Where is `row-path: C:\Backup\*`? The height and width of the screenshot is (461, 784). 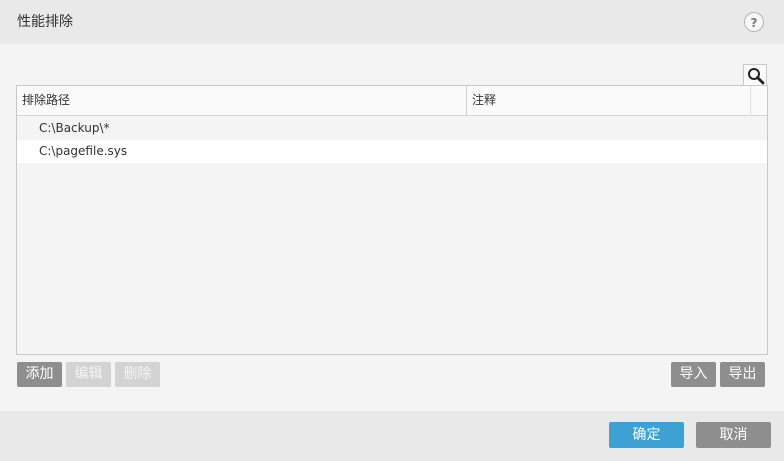 row-path: C:\Backup\* is located at coordinates (74, 128).